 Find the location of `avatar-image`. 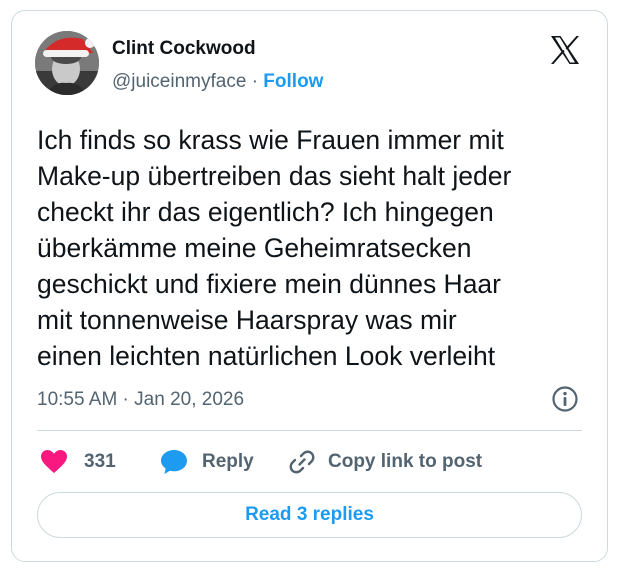

avatar-image is located at coordinates (67, 63).